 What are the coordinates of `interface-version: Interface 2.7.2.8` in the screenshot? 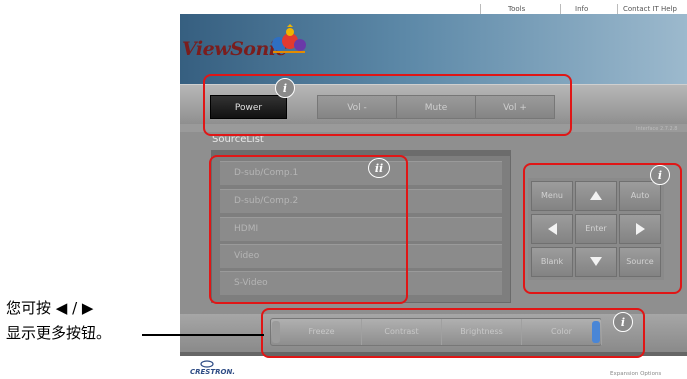 It's located at (657, 129).